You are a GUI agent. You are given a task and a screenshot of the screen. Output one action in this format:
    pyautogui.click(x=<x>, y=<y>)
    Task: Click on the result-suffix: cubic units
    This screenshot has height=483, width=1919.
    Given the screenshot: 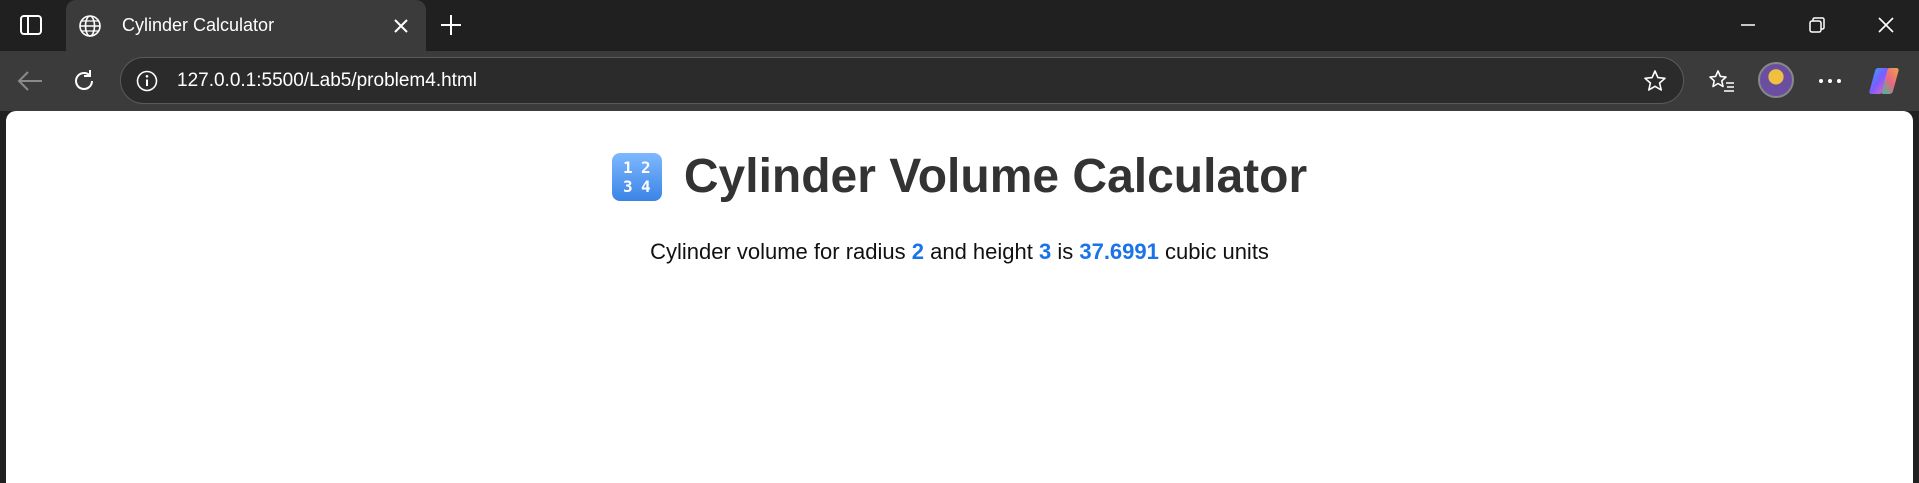 What is the action you would take?
    pyautogui.click(x=1213, y=251)
    